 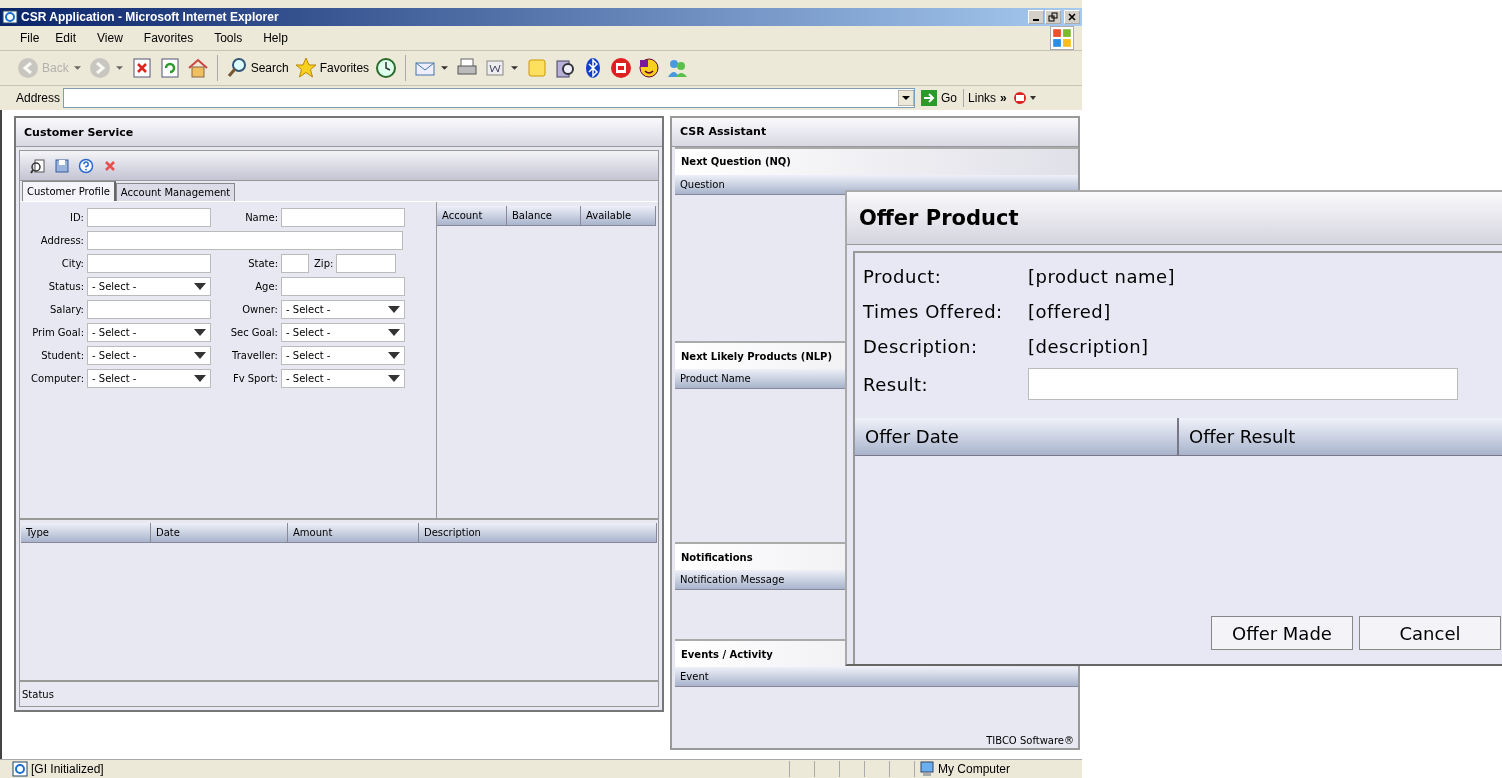 What do you see at coordinates (69, 191) in the screenshot?
I see `tab: Customer Profile` at bounding box center [69, 191].